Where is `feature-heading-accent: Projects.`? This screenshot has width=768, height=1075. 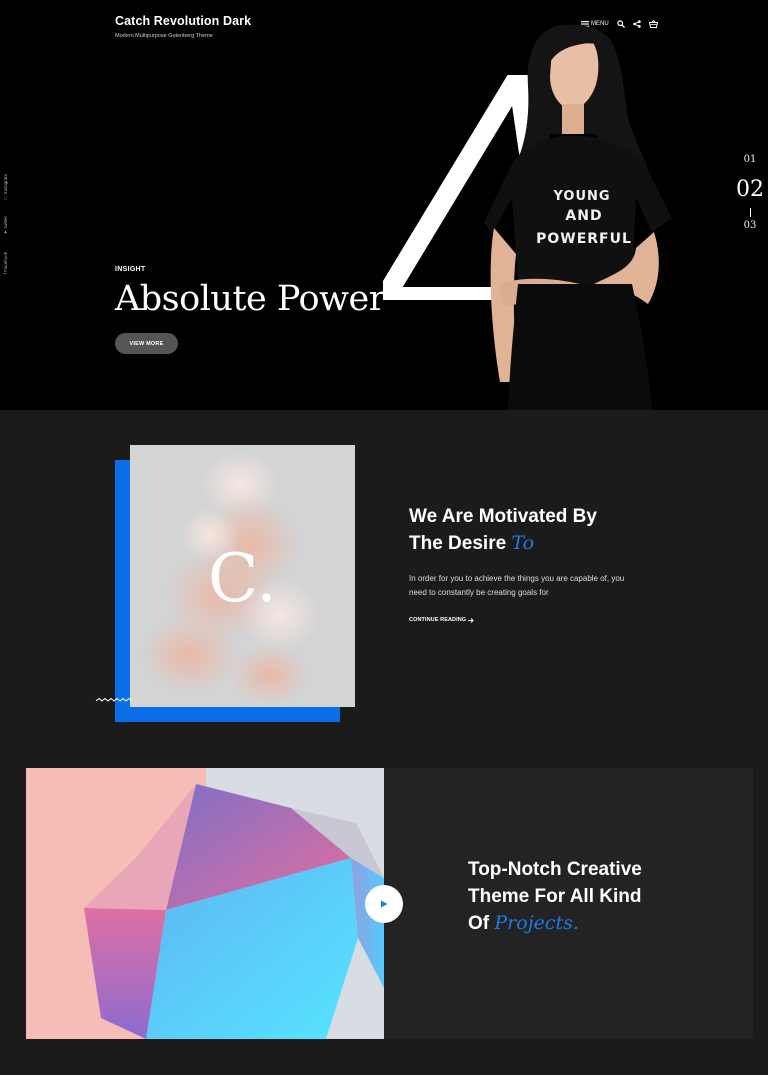
feature-heading-accent: Projects. is located at coordinates (536, 923).